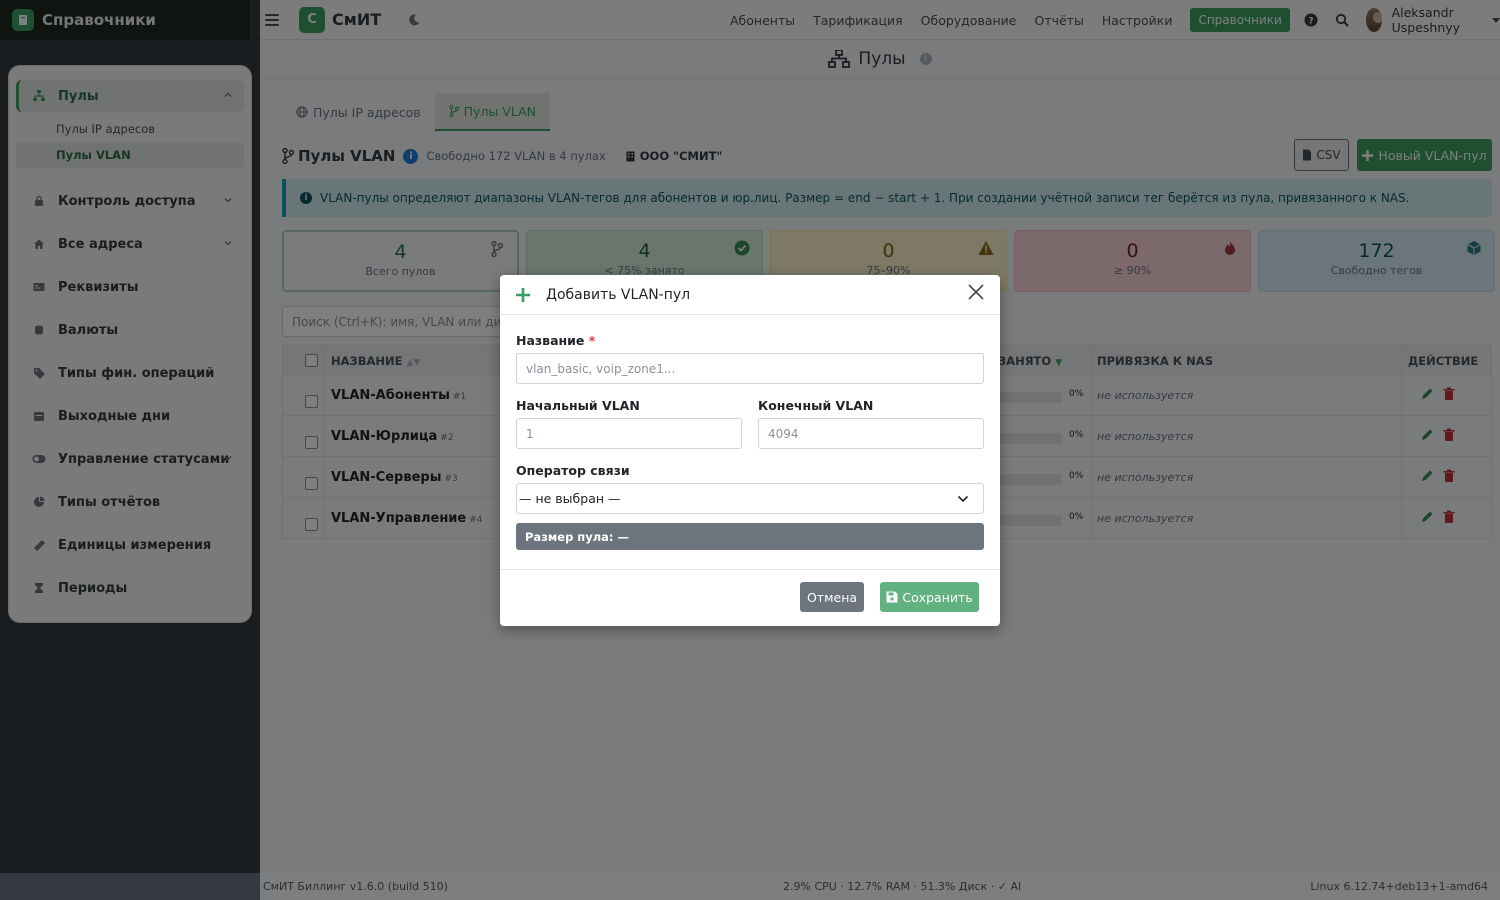 This screenshot has height=900, width=1500. What do you see at coordinates (750, 295) in the screenshot?
I see `modal-header: Добавить VLAN-пул` at bounding box center [750, 295].